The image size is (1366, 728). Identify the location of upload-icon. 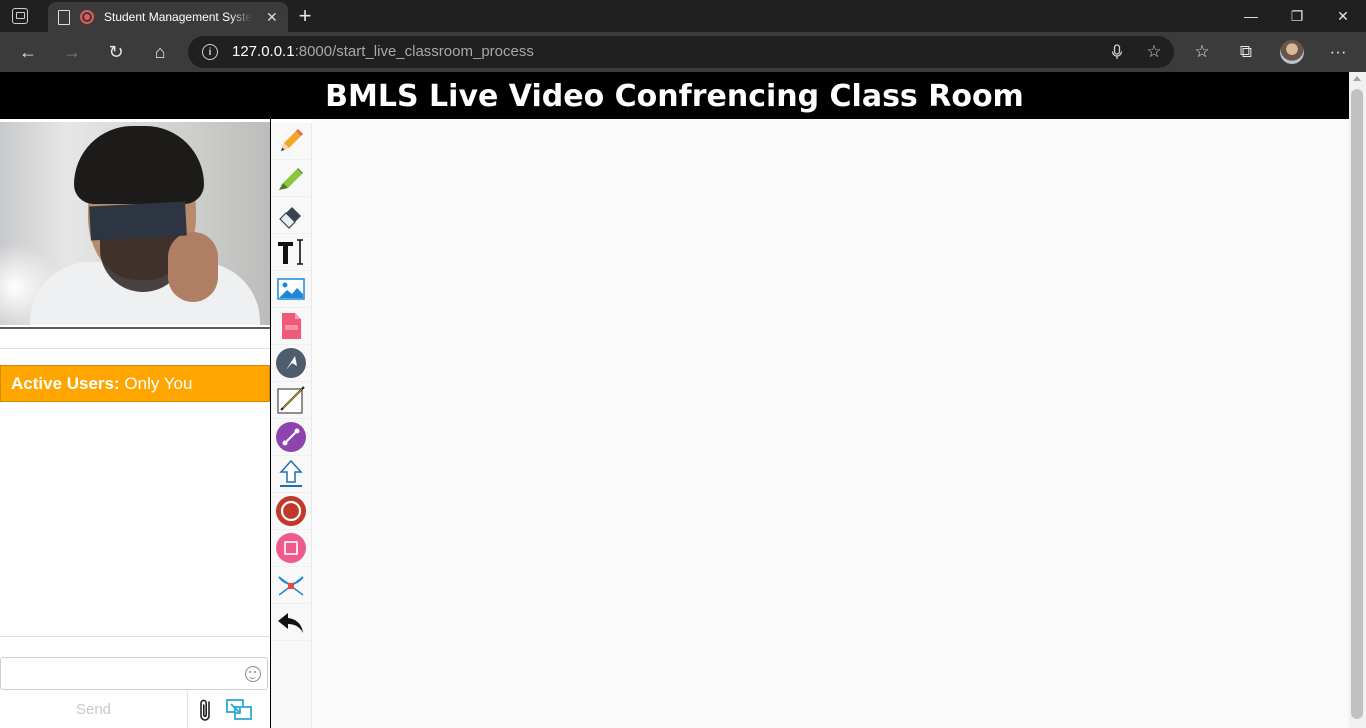
(291, 473).